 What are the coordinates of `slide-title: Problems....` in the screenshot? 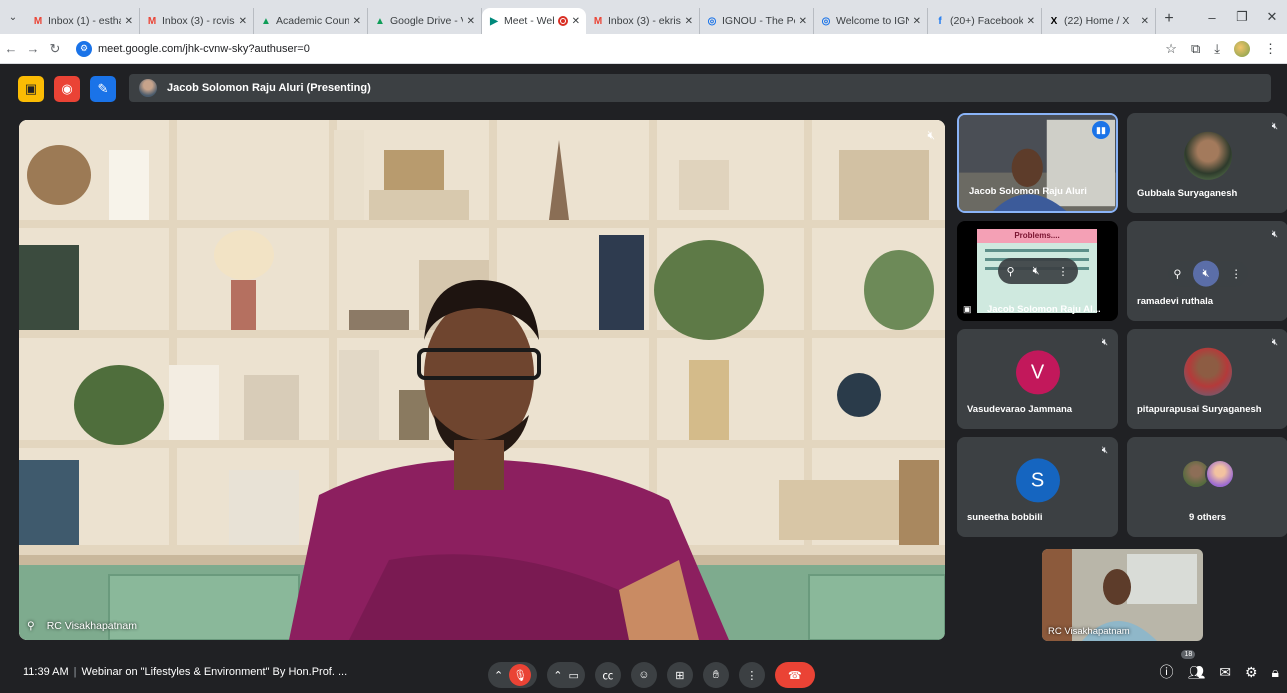 It's located at (1037, 236).